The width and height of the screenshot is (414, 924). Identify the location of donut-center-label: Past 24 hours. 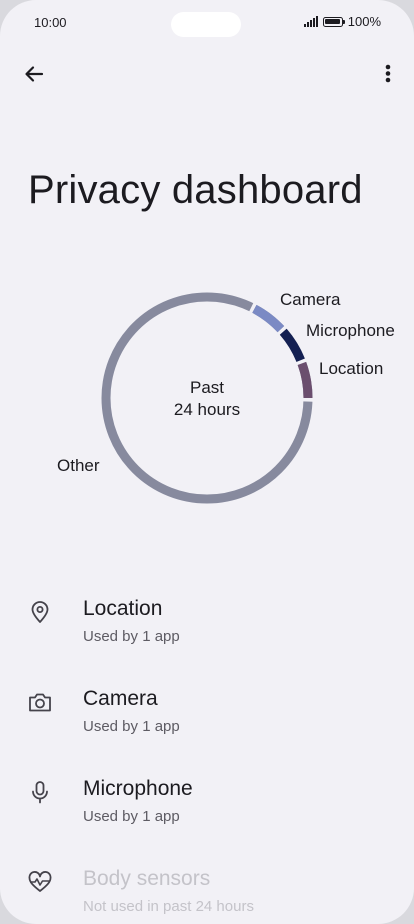
(207, 399).